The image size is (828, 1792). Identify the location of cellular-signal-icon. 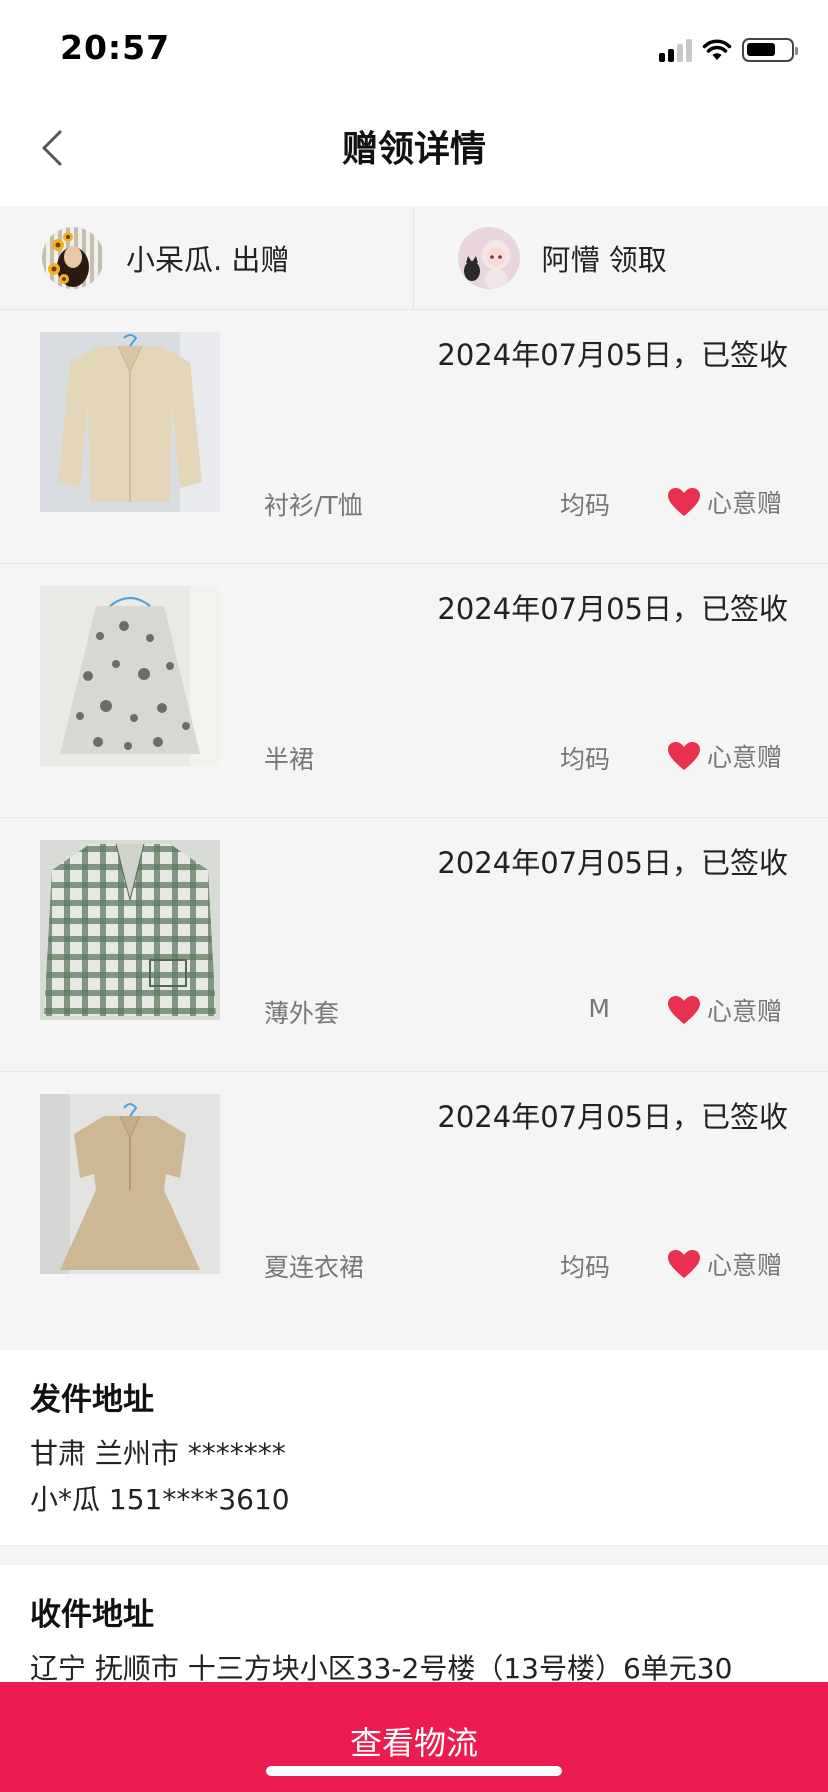
(675, 50).